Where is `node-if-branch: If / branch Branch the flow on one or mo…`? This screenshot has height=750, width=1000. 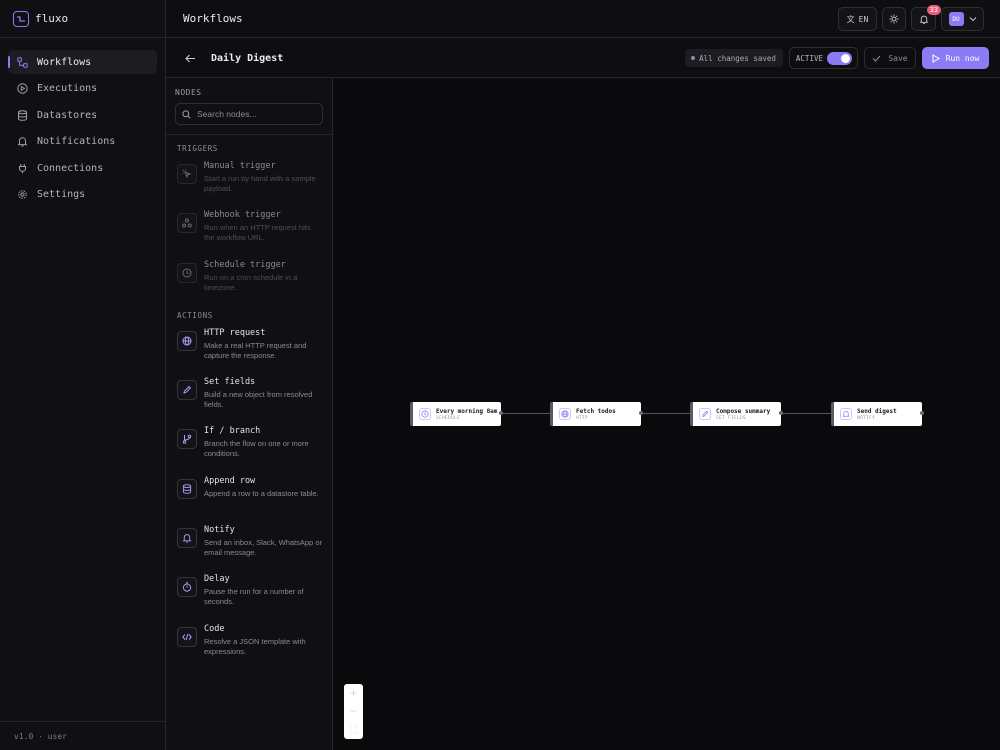
node-if-branch: If / branch Branch the flow on one or mo… is located at coordinates (249, 450).